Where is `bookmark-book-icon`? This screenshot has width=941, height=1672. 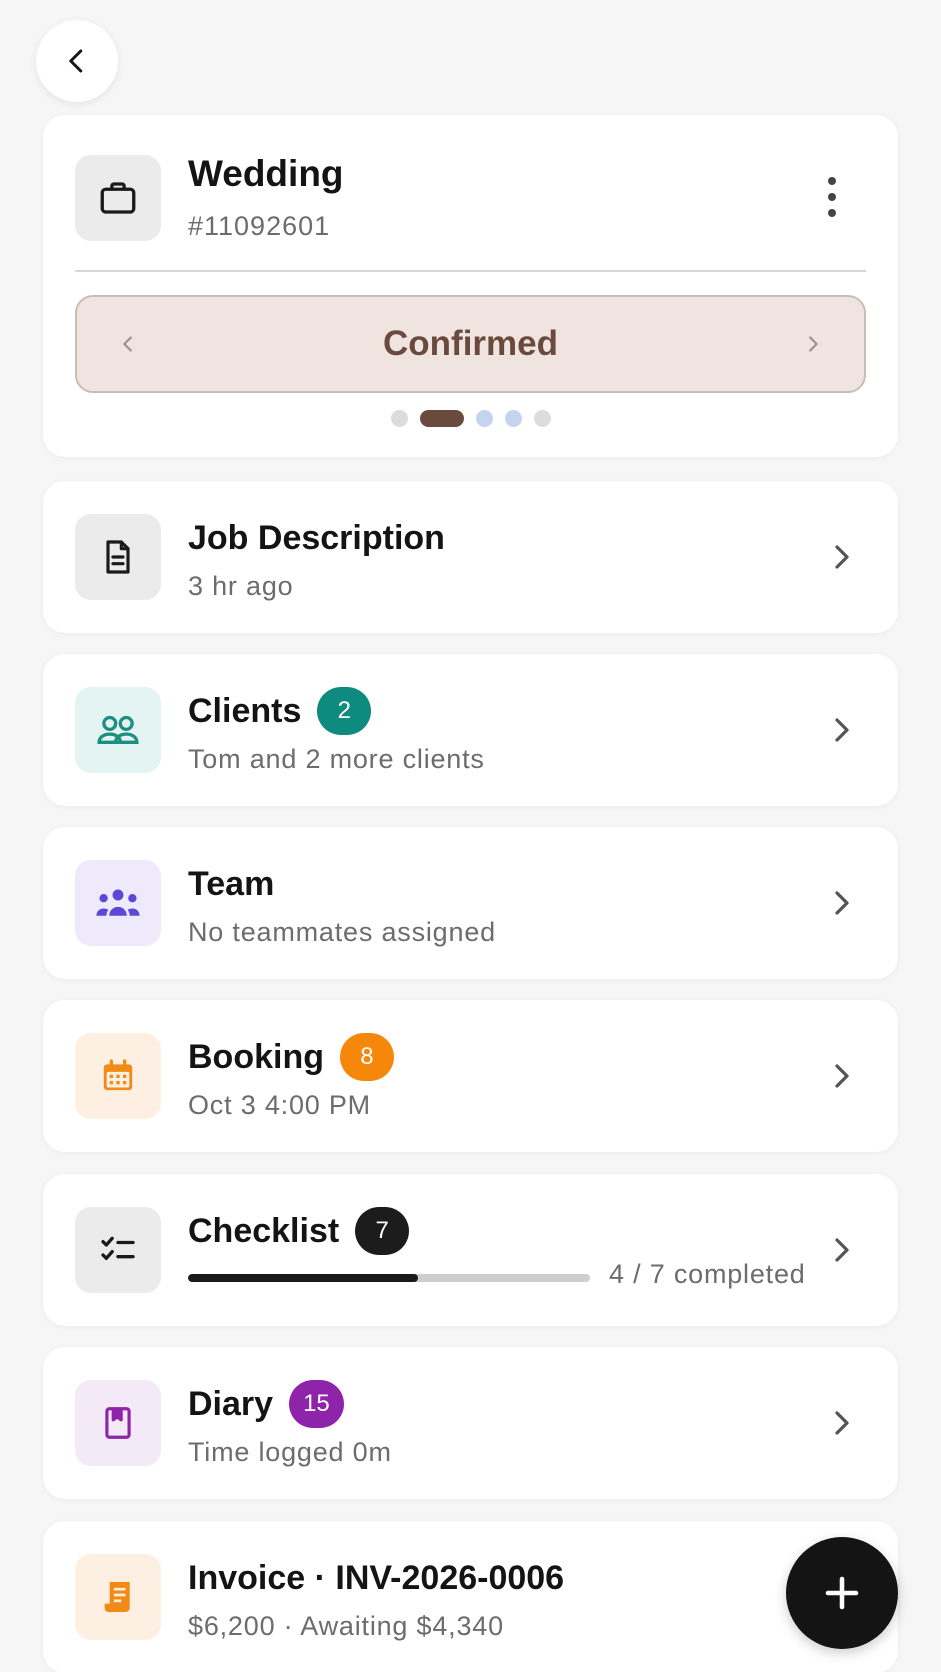
bookmark-book-icon is located at coordinates (118, 1423).